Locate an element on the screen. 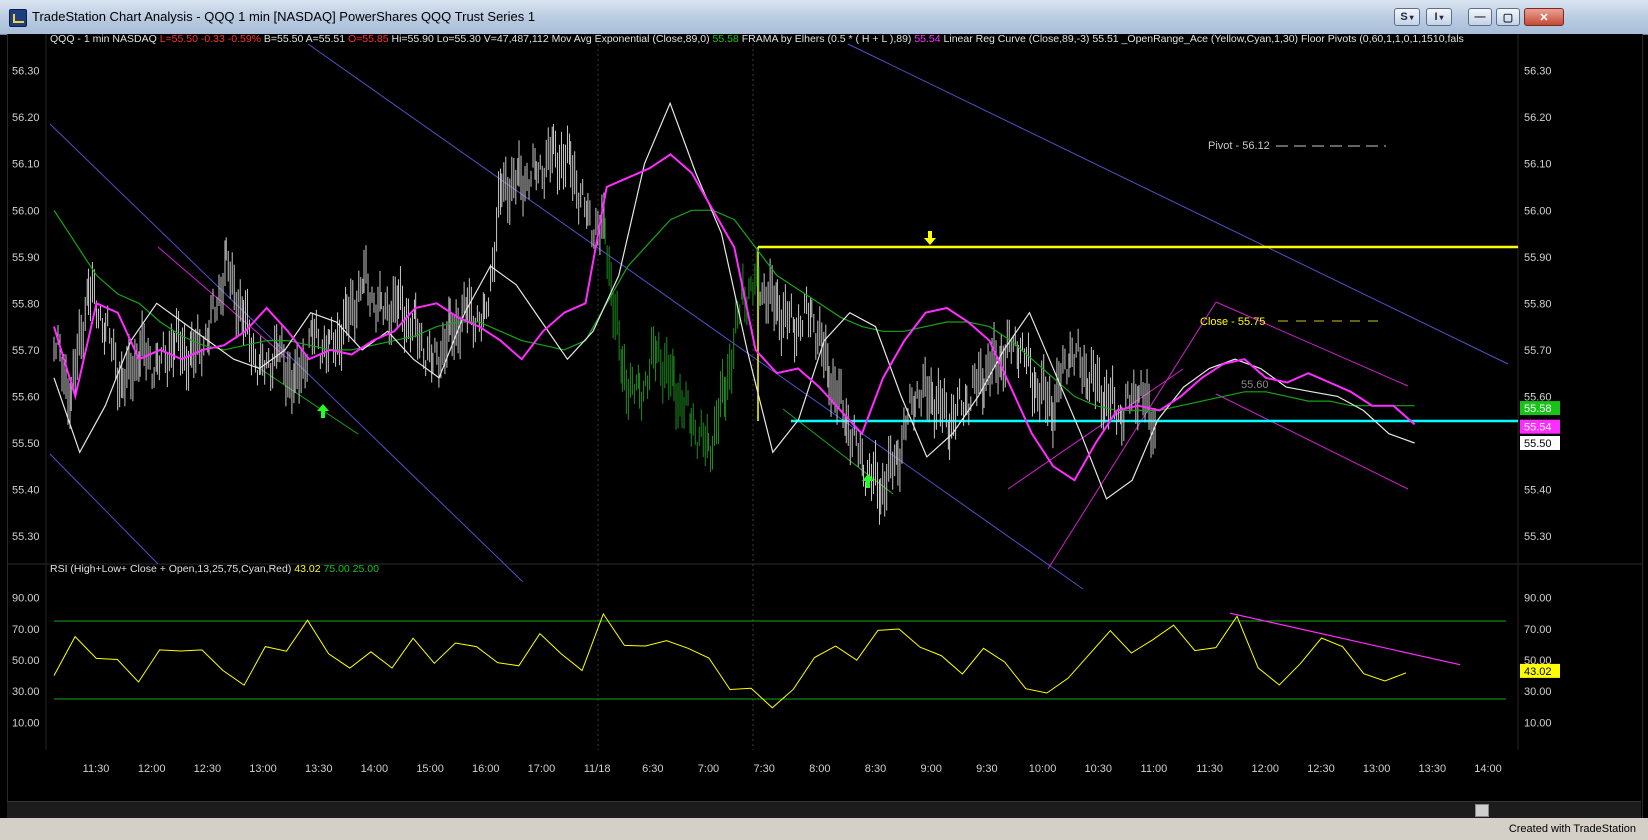  sell-arrow-down-icon-shape is located at coordinates (930, 238).